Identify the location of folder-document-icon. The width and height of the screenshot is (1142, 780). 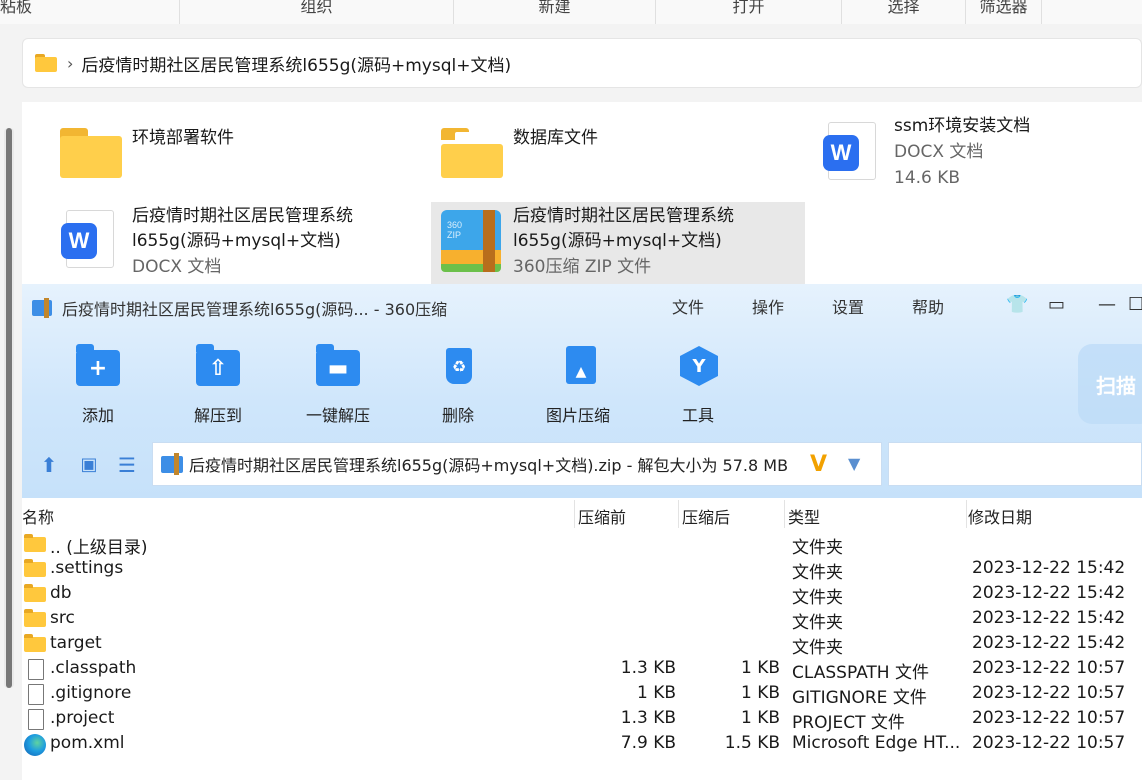
(471, 154).